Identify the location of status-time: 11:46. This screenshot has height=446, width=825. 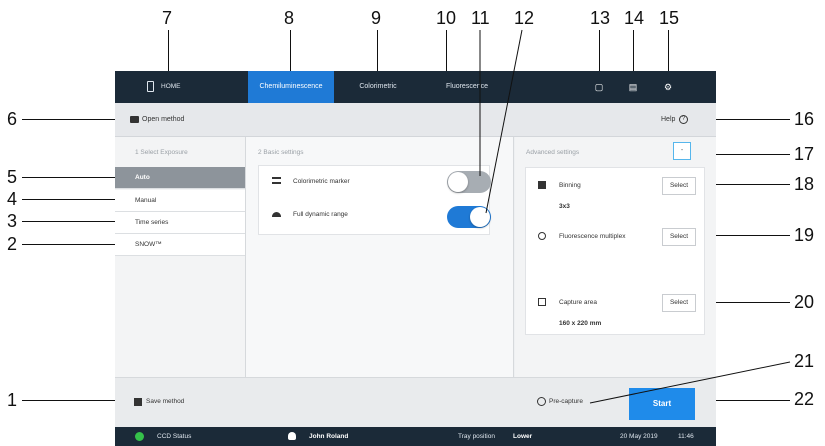
(686, 436).